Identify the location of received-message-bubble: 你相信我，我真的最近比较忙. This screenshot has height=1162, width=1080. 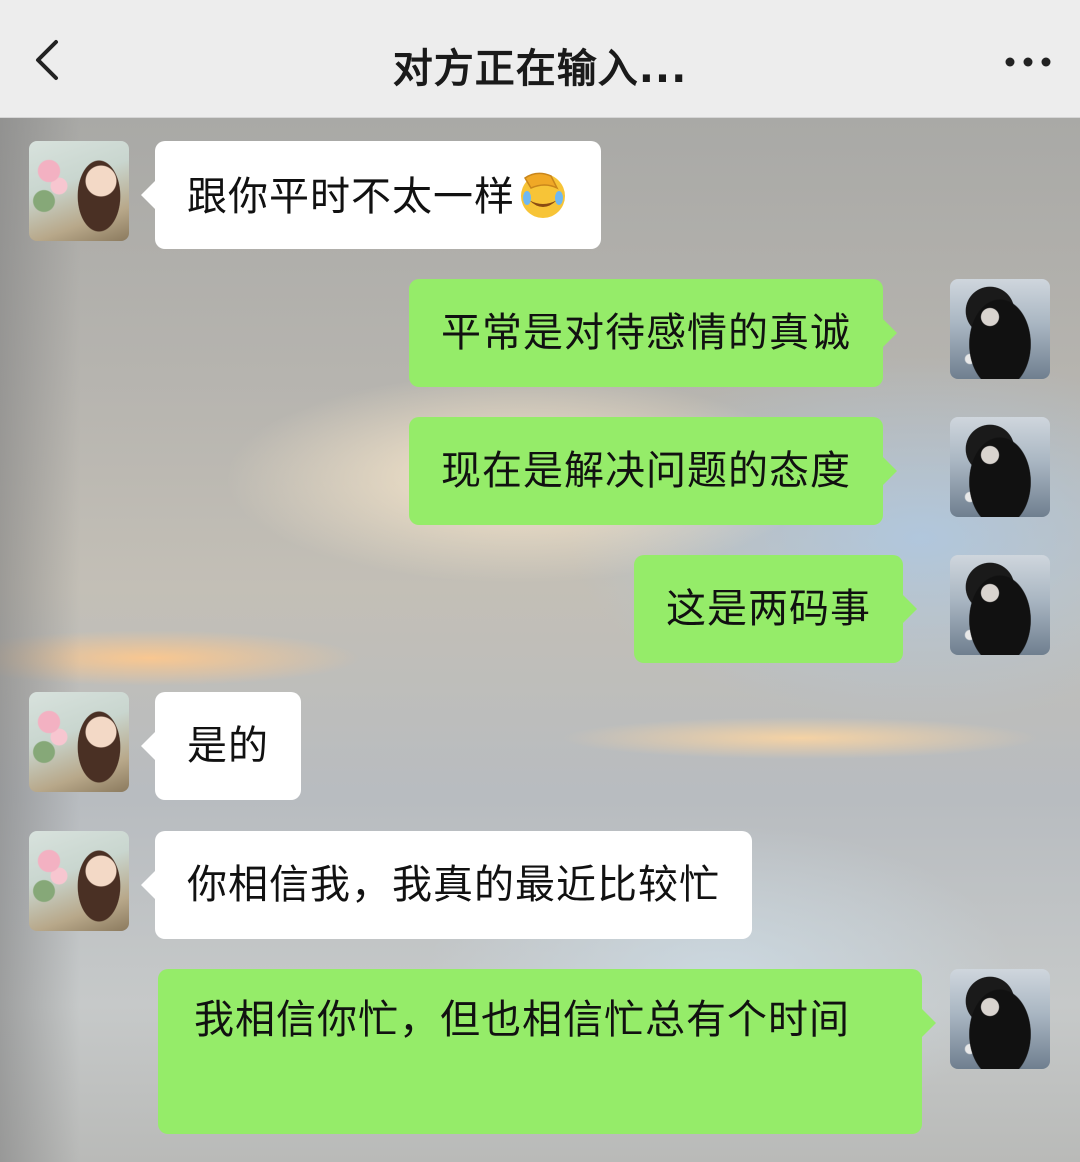
(446, 885).